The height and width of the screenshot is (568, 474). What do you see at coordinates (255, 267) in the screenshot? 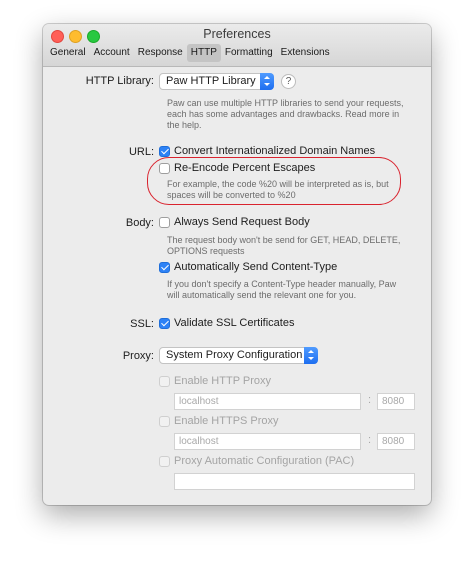
I see `auto-content-type-label: Automatically Send Content-Type` at bounding box center [255, 267].